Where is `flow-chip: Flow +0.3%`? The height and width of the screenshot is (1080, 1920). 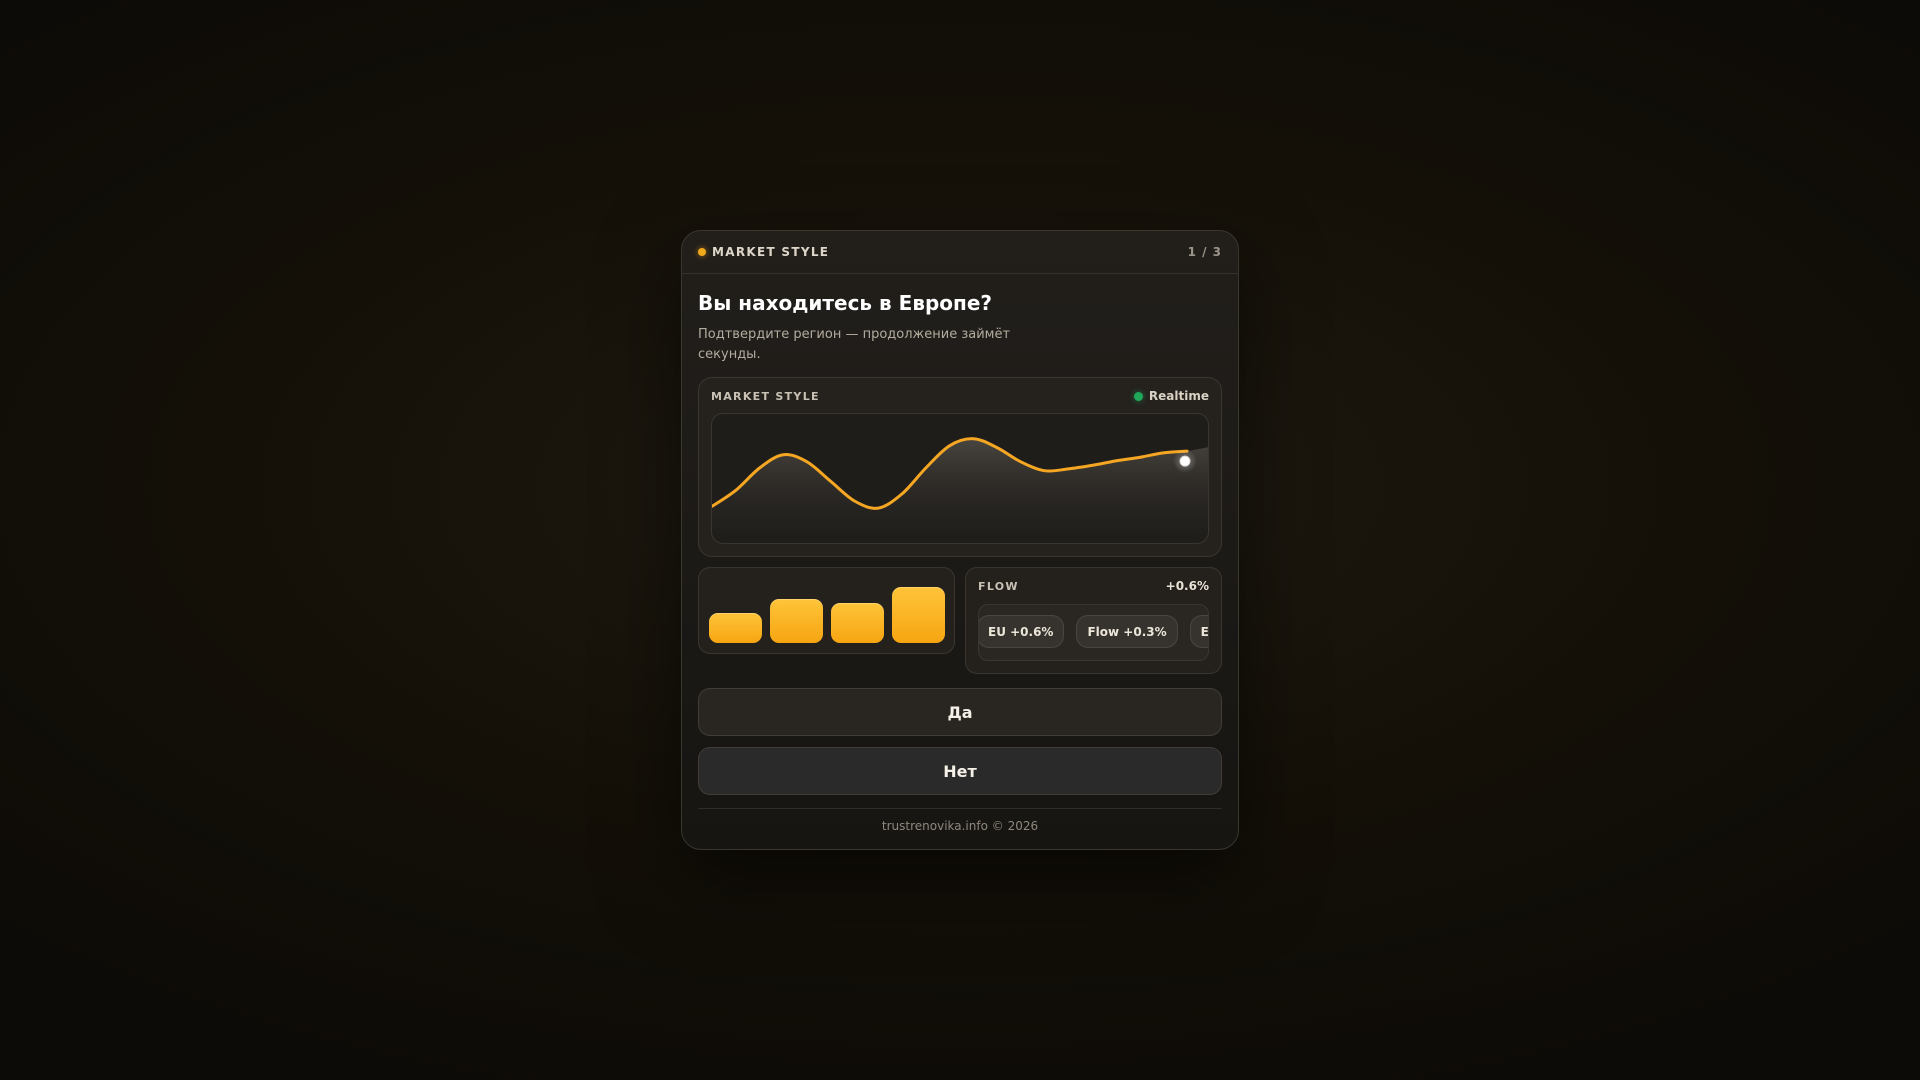
flow-chip: Flow +0.3% is located at coordinates (1127, 631).